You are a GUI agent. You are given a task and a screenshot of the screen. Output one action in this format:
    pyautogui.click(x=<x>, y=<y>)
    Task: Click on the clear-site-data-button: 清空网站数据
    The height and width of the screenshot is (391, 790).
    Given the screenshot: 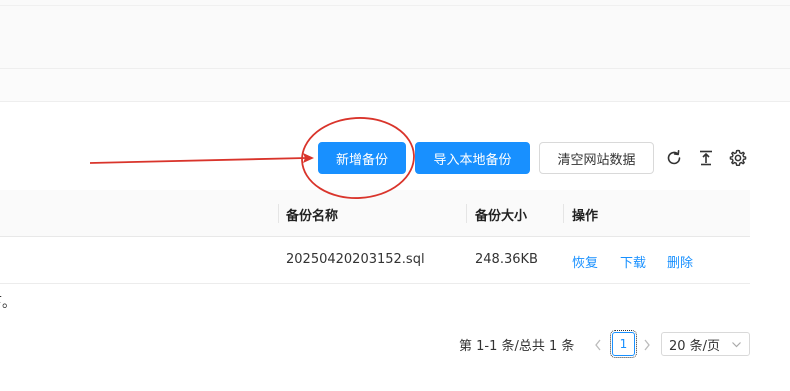 What is the action you would take?
    pyautogui.click(x=596, y=158)
    